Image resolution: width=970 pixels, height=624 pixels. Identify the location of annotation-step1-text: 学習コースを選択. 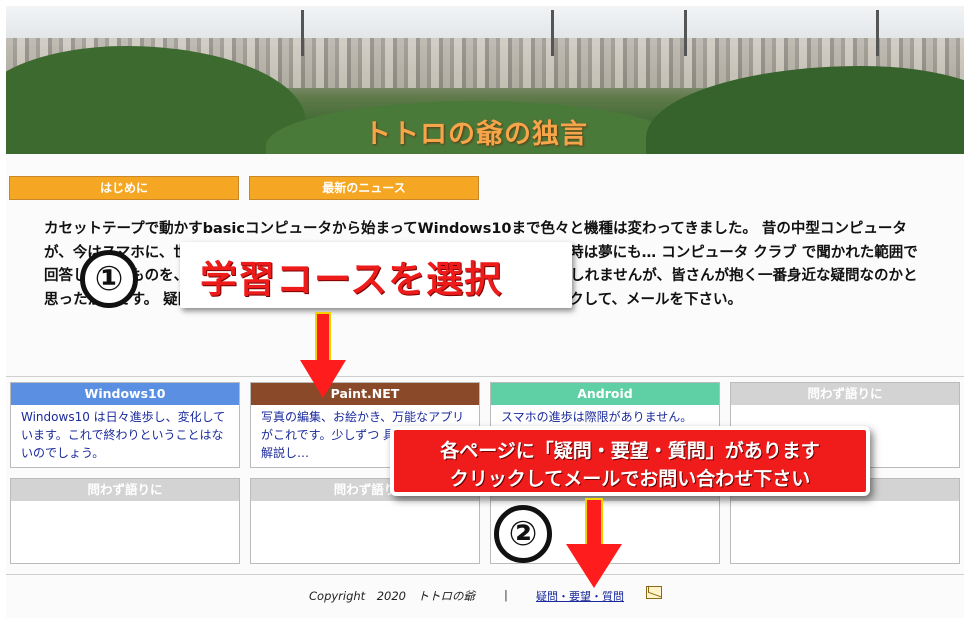
(351, 279).